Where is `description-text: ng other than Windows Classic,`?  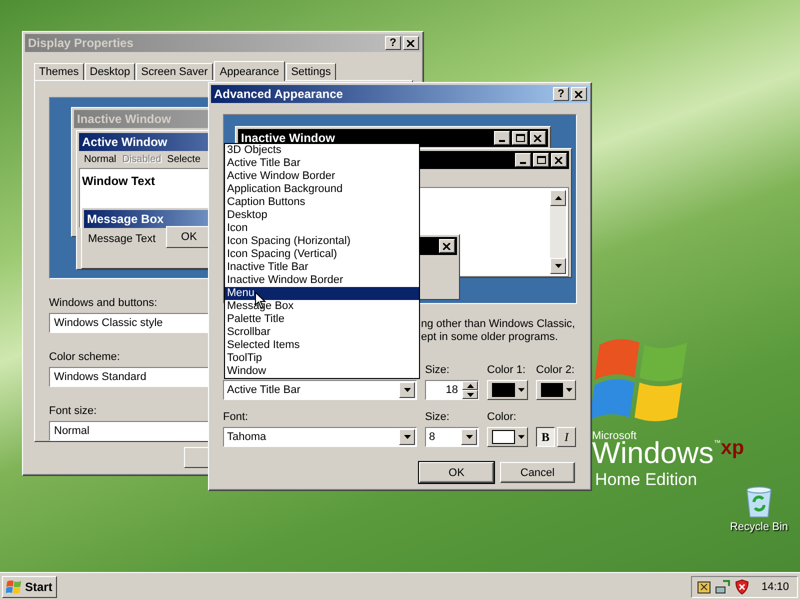 description-text: ng other than Windows Classic, is located at coordinates (498, 324).